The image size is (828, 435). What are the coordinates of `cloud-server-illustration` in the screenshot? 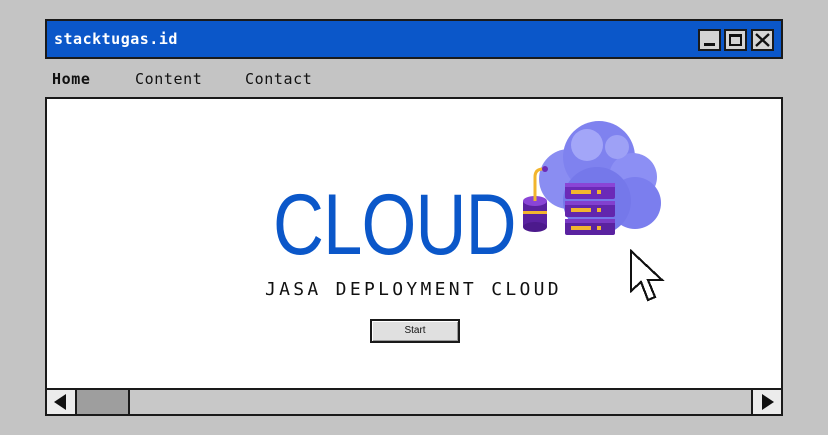 It's located at (592, 178).